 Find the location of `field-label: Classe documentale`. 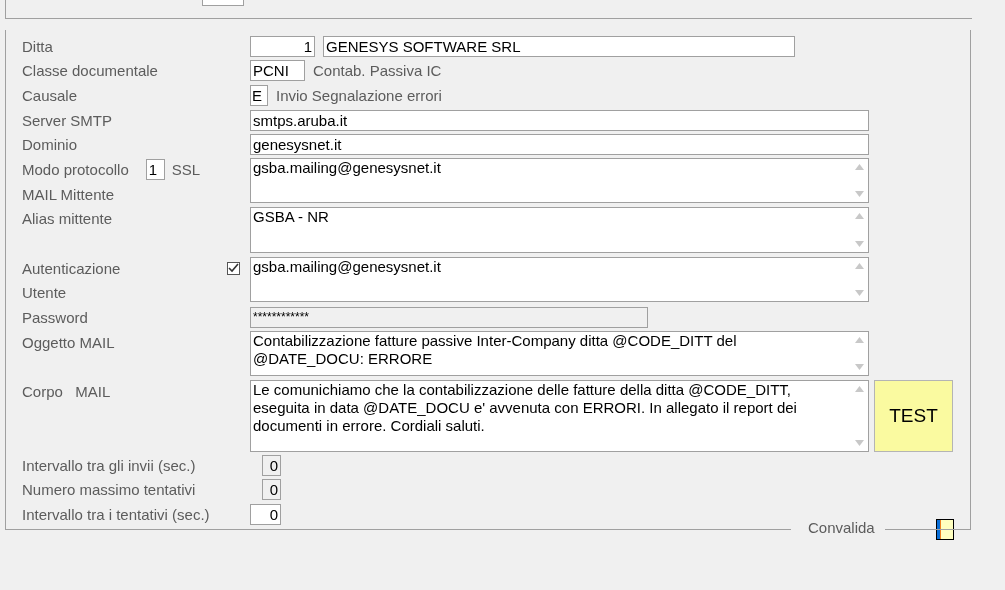

field-label: Classe documentale is located at coordinates (90, 71).